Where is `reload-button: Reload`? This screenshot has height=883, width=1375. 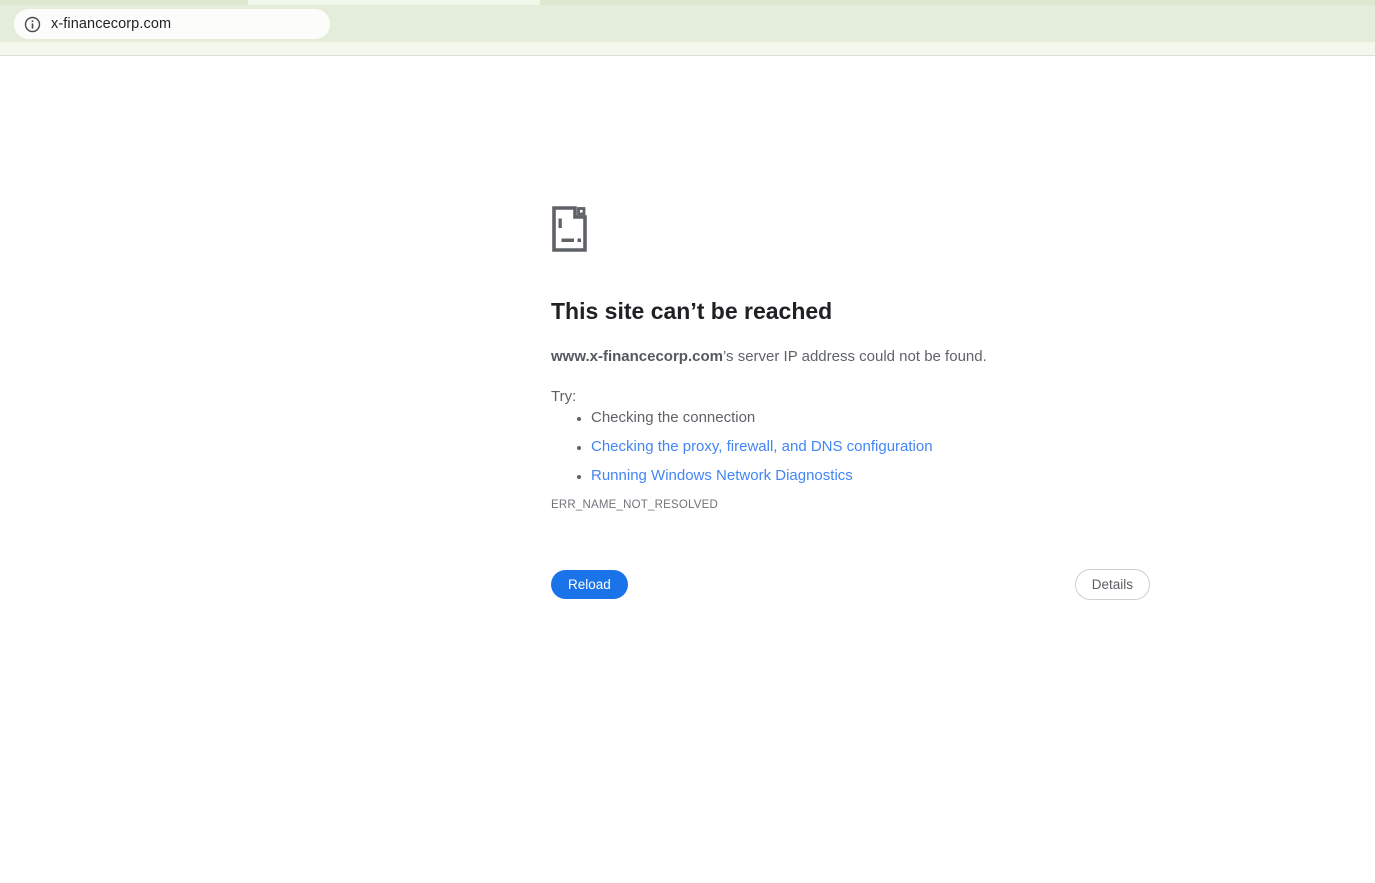 reload-button: Reload is located at coordinates (589, 584).